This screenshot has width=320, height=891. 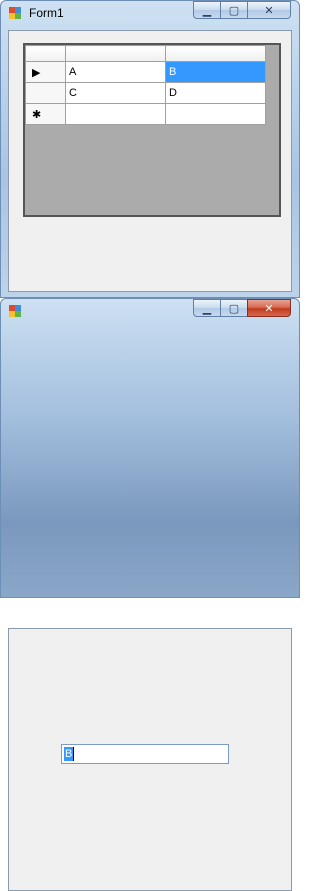 I want to click on new-row: ✱, so click(x=145, y=114).